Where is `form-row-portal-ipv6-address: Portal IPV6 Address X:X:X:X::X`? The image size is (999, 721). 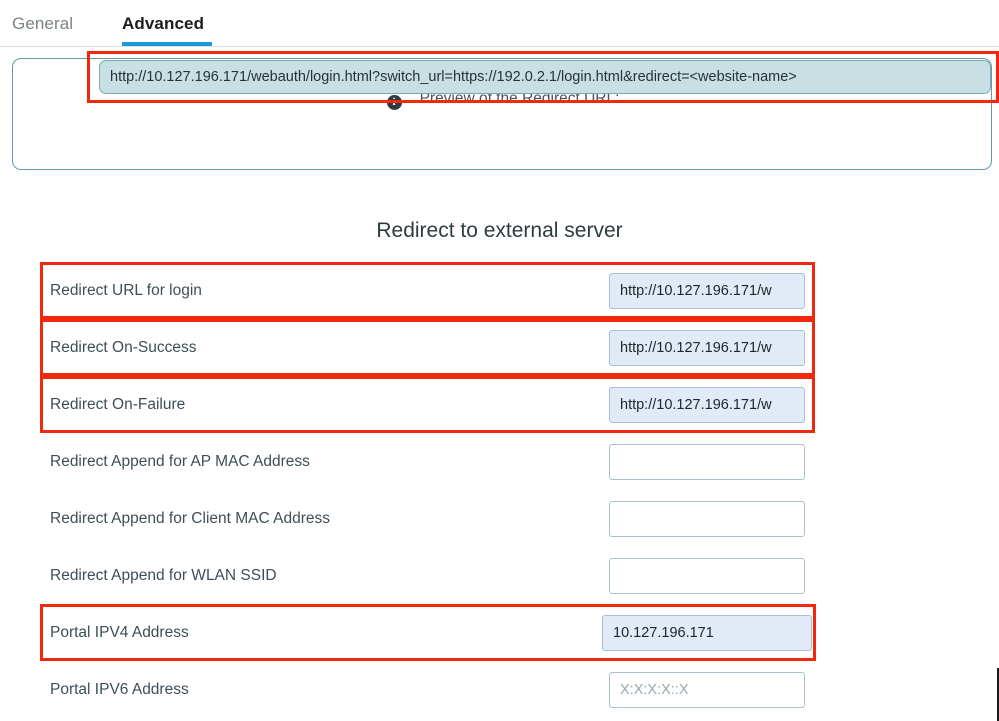 form-row-portal-ipv6-address: Portal IPV6 Address X:X:X:X::X is located at coordinates (499, 689).